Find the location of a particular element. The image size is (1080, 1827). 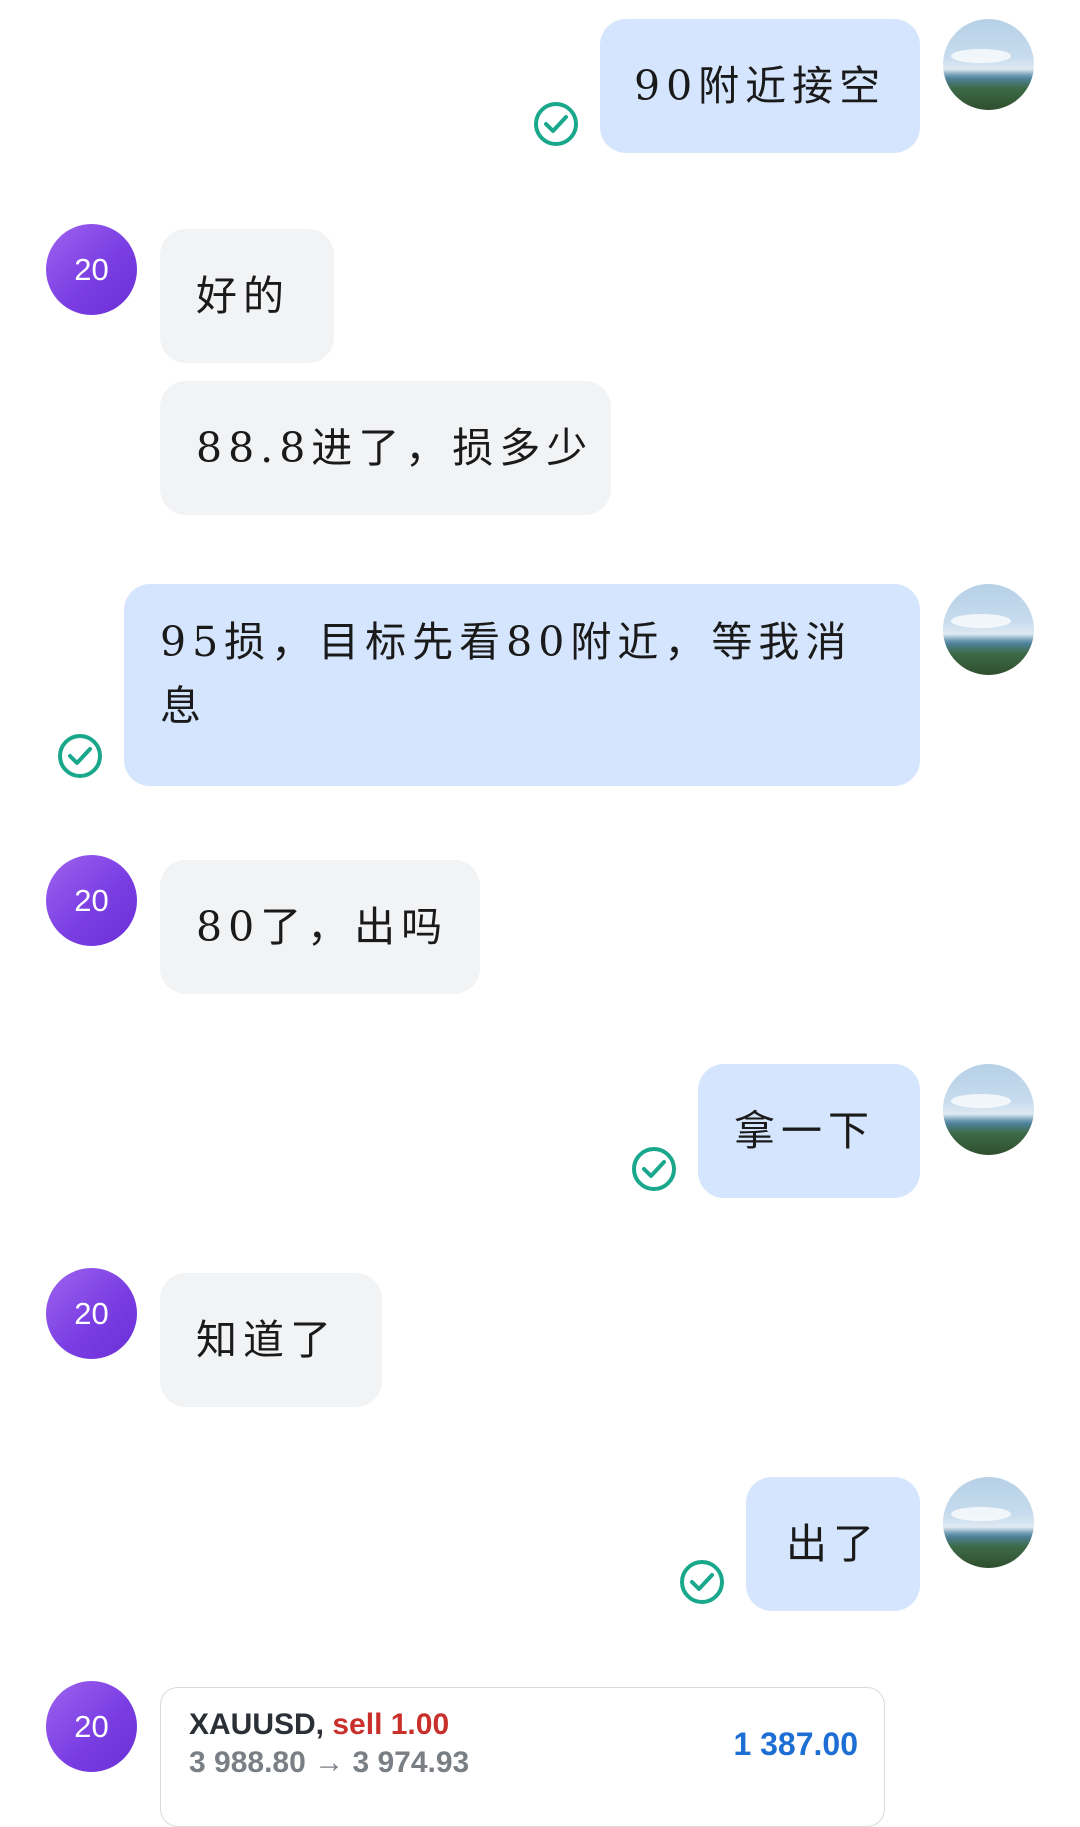

trade-symbol: XAUUSD, is located at coordinates (257, 1724).